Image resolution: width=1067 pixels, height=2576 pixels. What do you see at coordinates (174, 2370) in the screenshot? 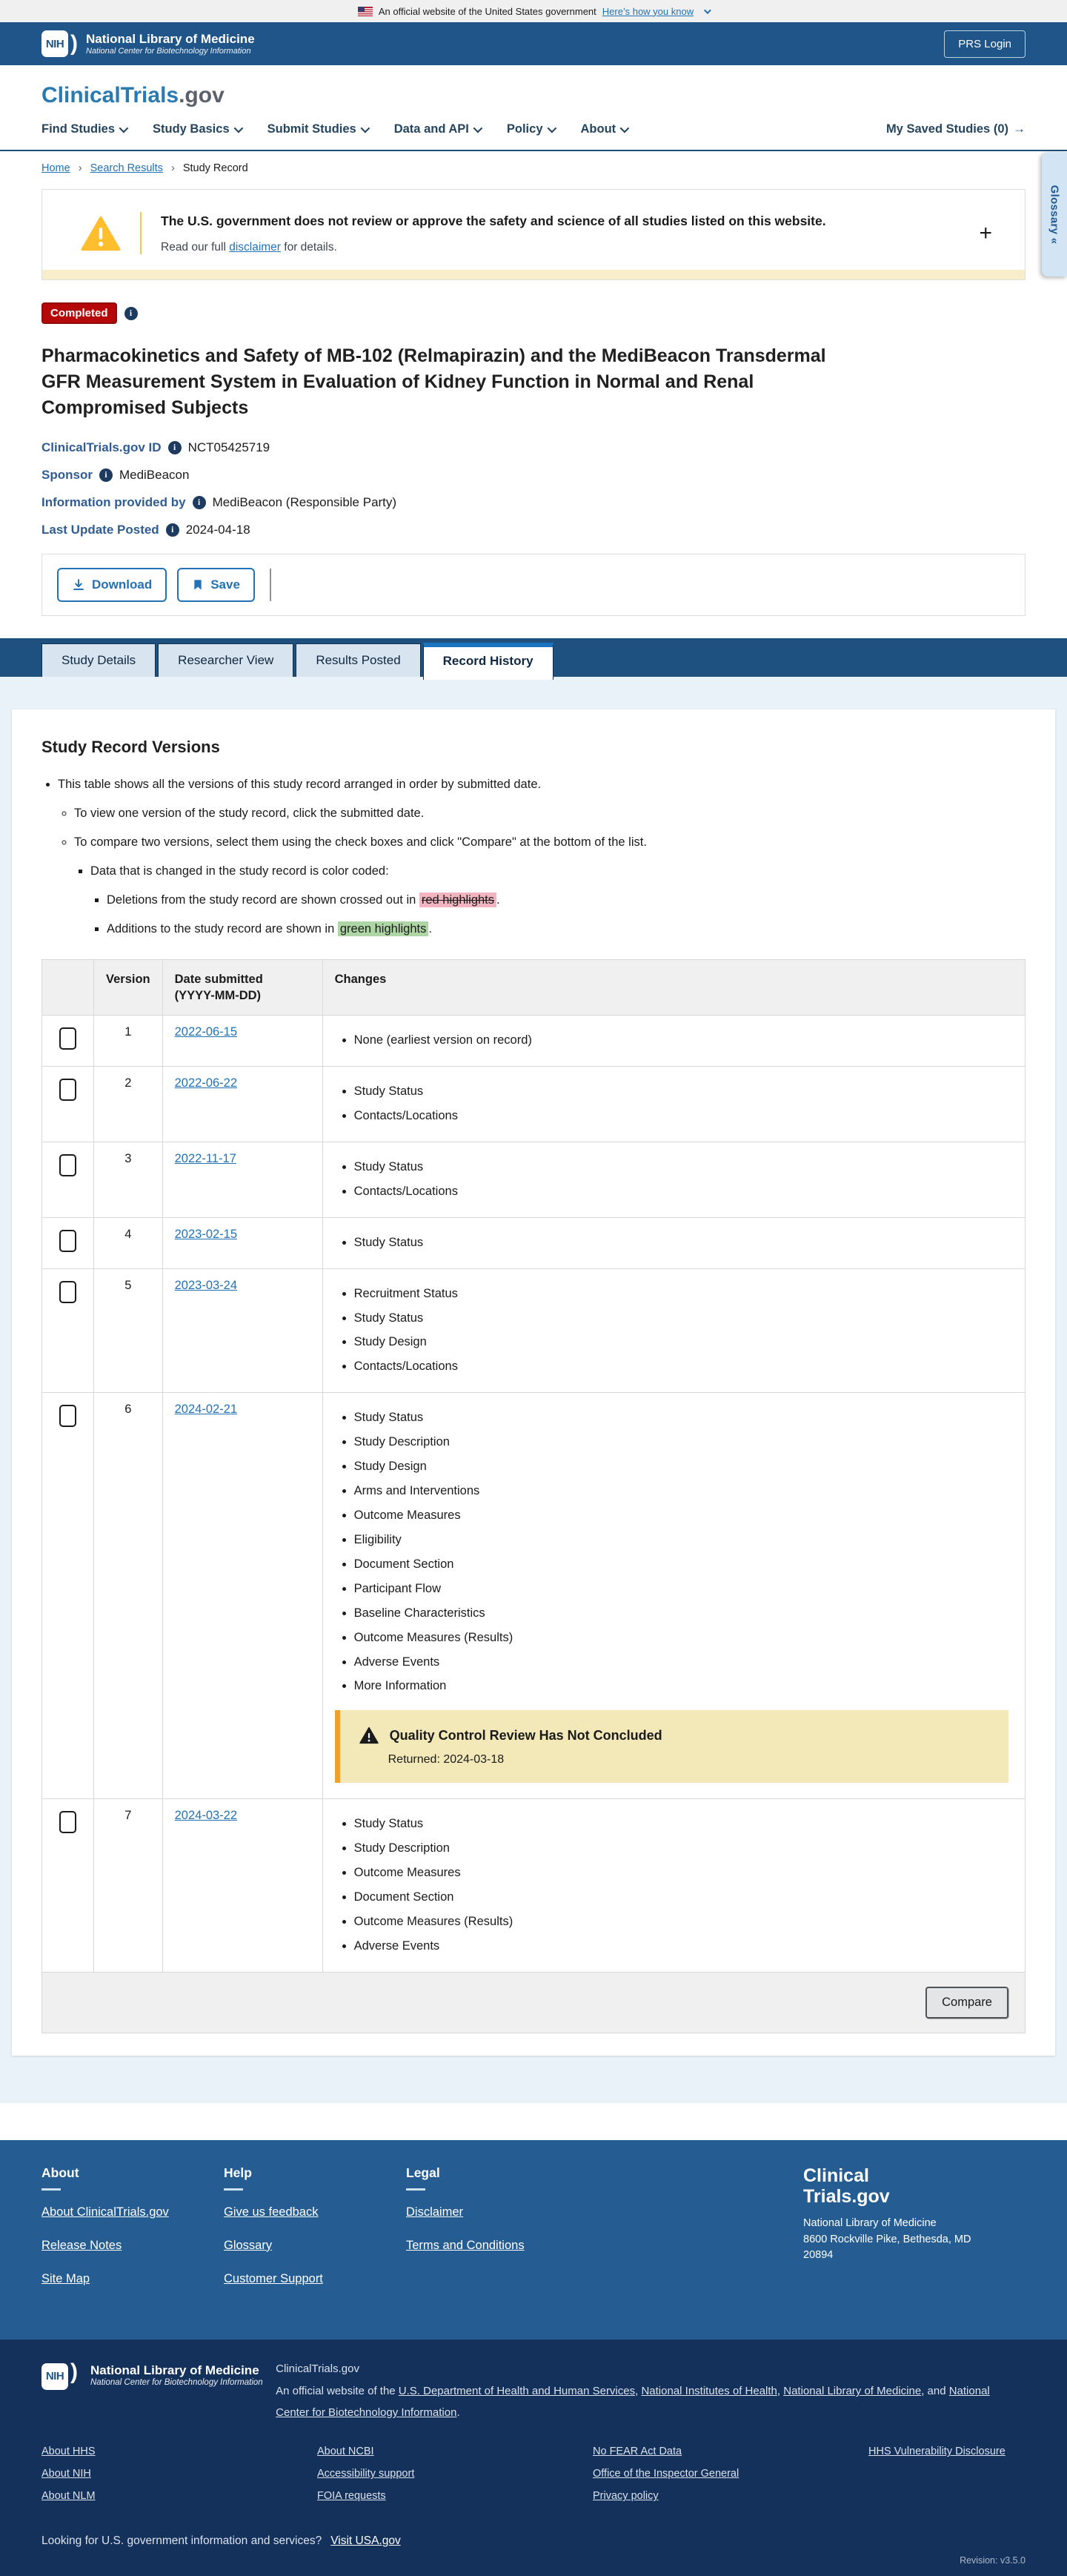
I see `footer-org-name: National Library of Medicine` at bounding box center [174, 2370].